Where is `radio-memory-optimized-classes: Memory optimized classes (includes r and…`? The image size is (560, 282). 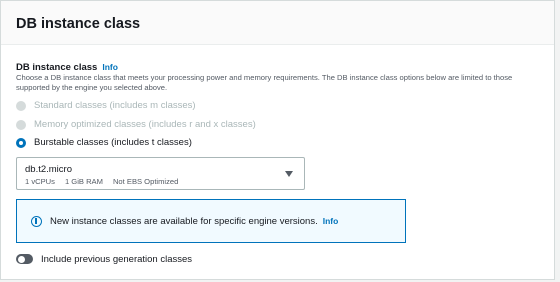 radio-memory-optimized-classes: Memory optimized classes (includes r and… is located at coordinates (136, 125).